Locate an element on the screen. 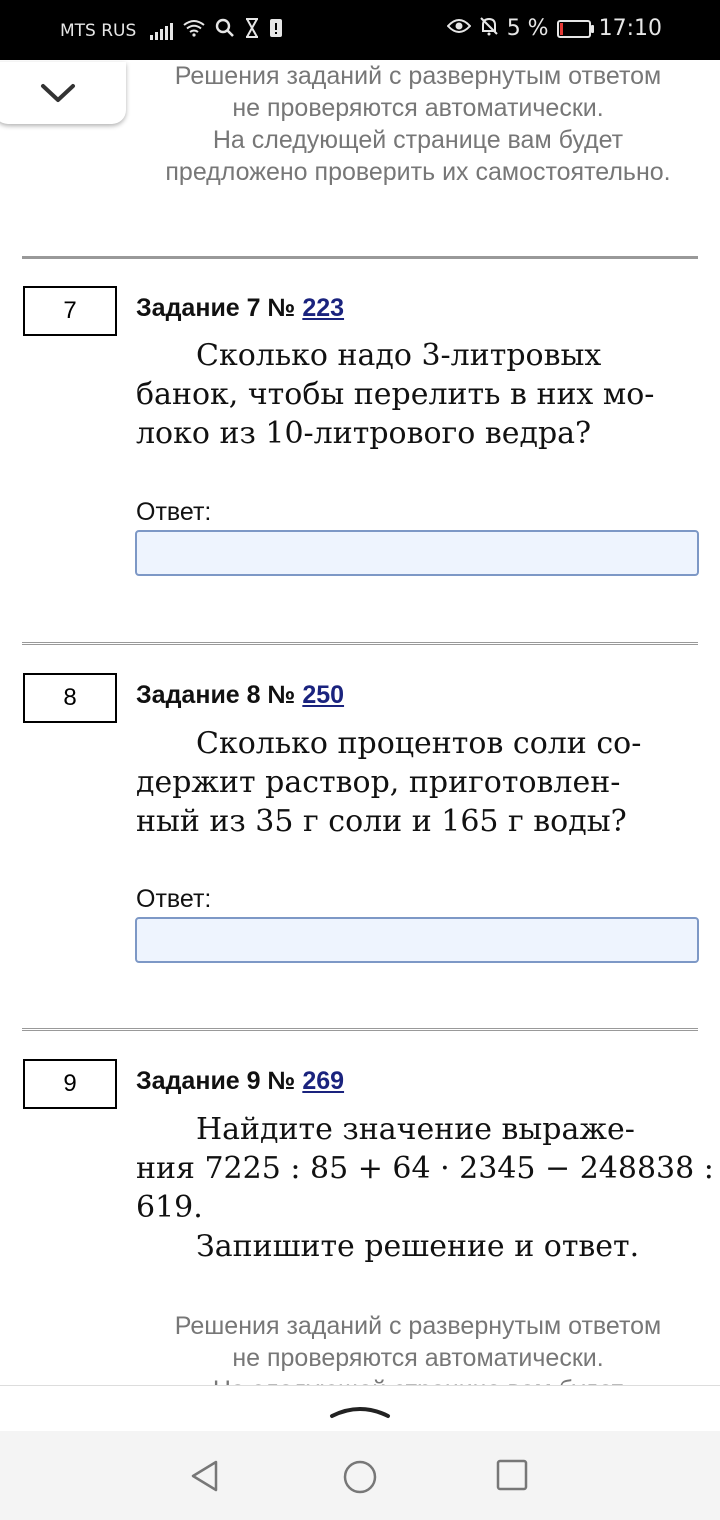 This screenshot has width=720, height=1520. system-nav-bar is located at coordinates (360, 1475).